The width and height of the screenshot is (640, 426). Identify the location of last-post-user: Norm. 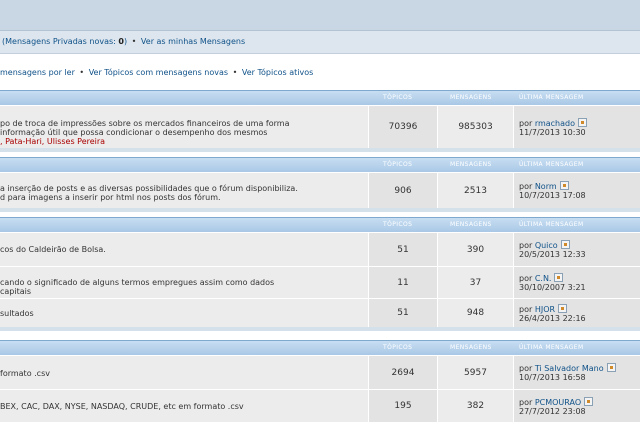
(546, 186).